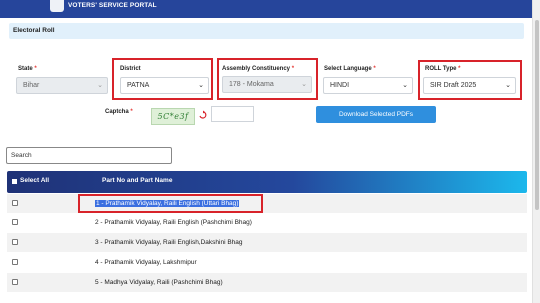 The width and height of the screenshot is (540, 303). Describe the element at coordinates (258, 69) in the screenshot. I see `assembly-label: Assembly Constituency *` at that location.